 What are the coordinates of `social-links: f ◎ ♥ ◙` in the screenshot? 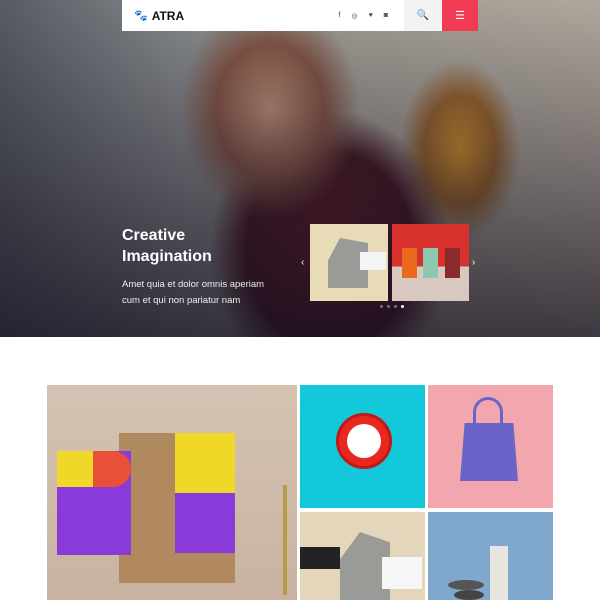 It's located at (363, 16).